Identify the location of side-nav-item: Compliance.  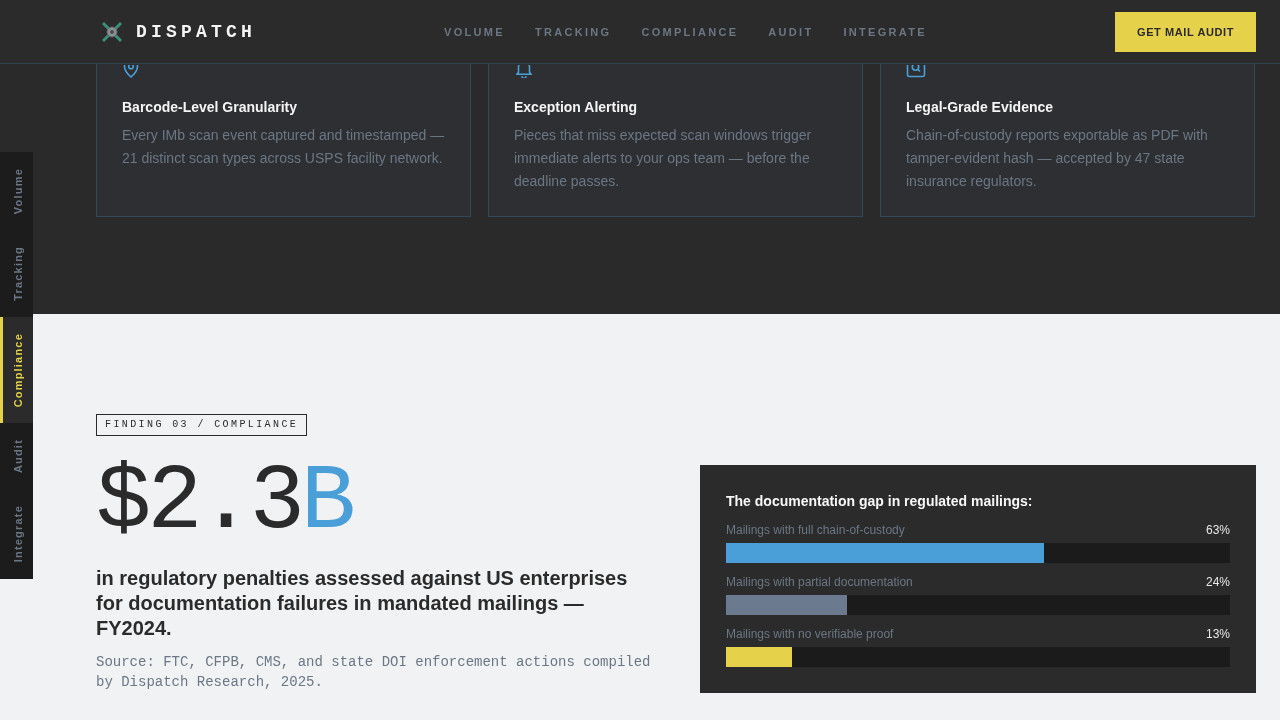
(16, 370).